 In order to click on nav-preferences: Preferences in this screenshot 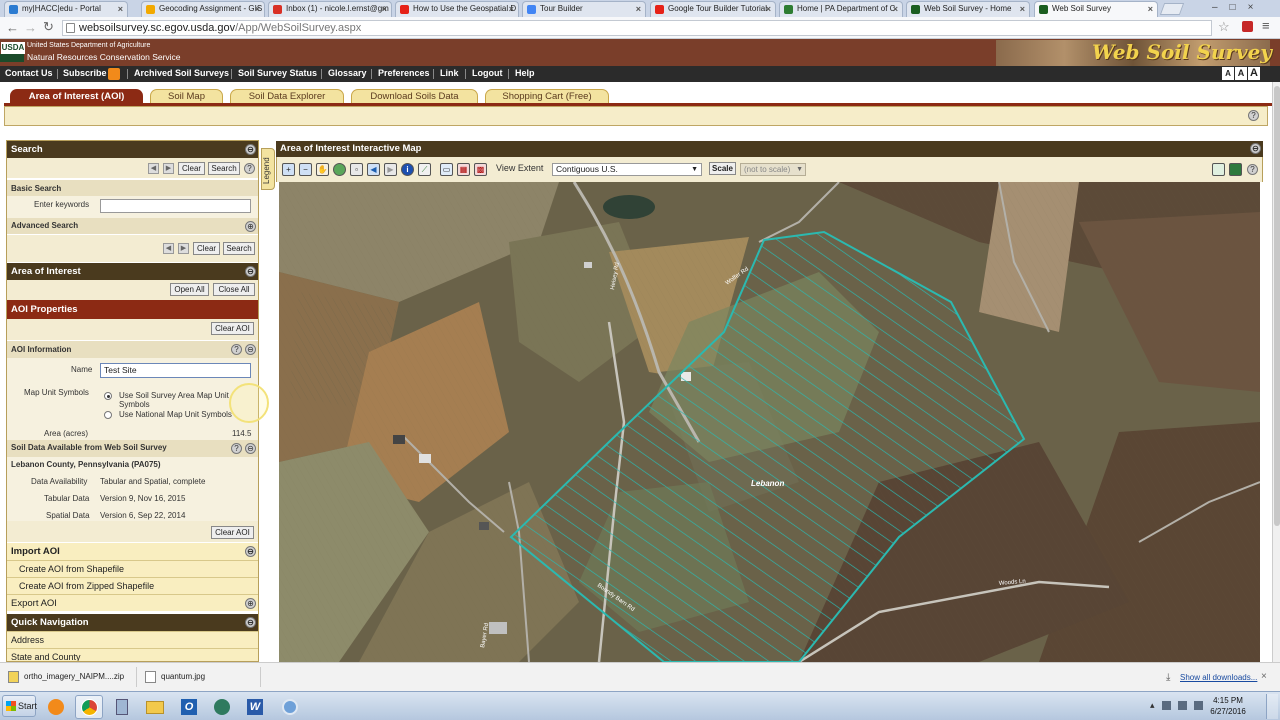, I will do `click(404, 73)`.